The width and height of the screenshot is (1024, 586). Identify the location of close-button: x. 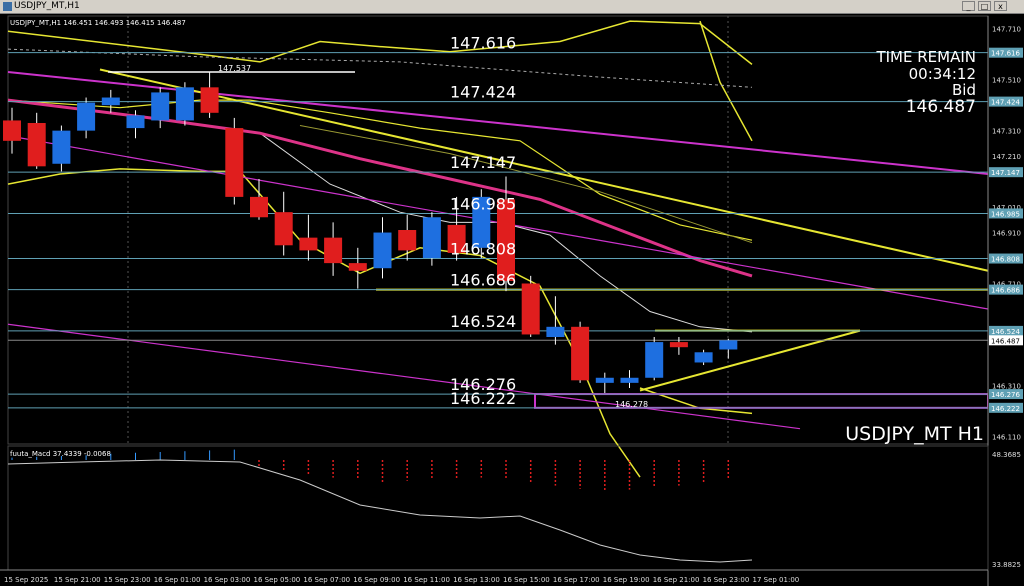
(1000, 6).